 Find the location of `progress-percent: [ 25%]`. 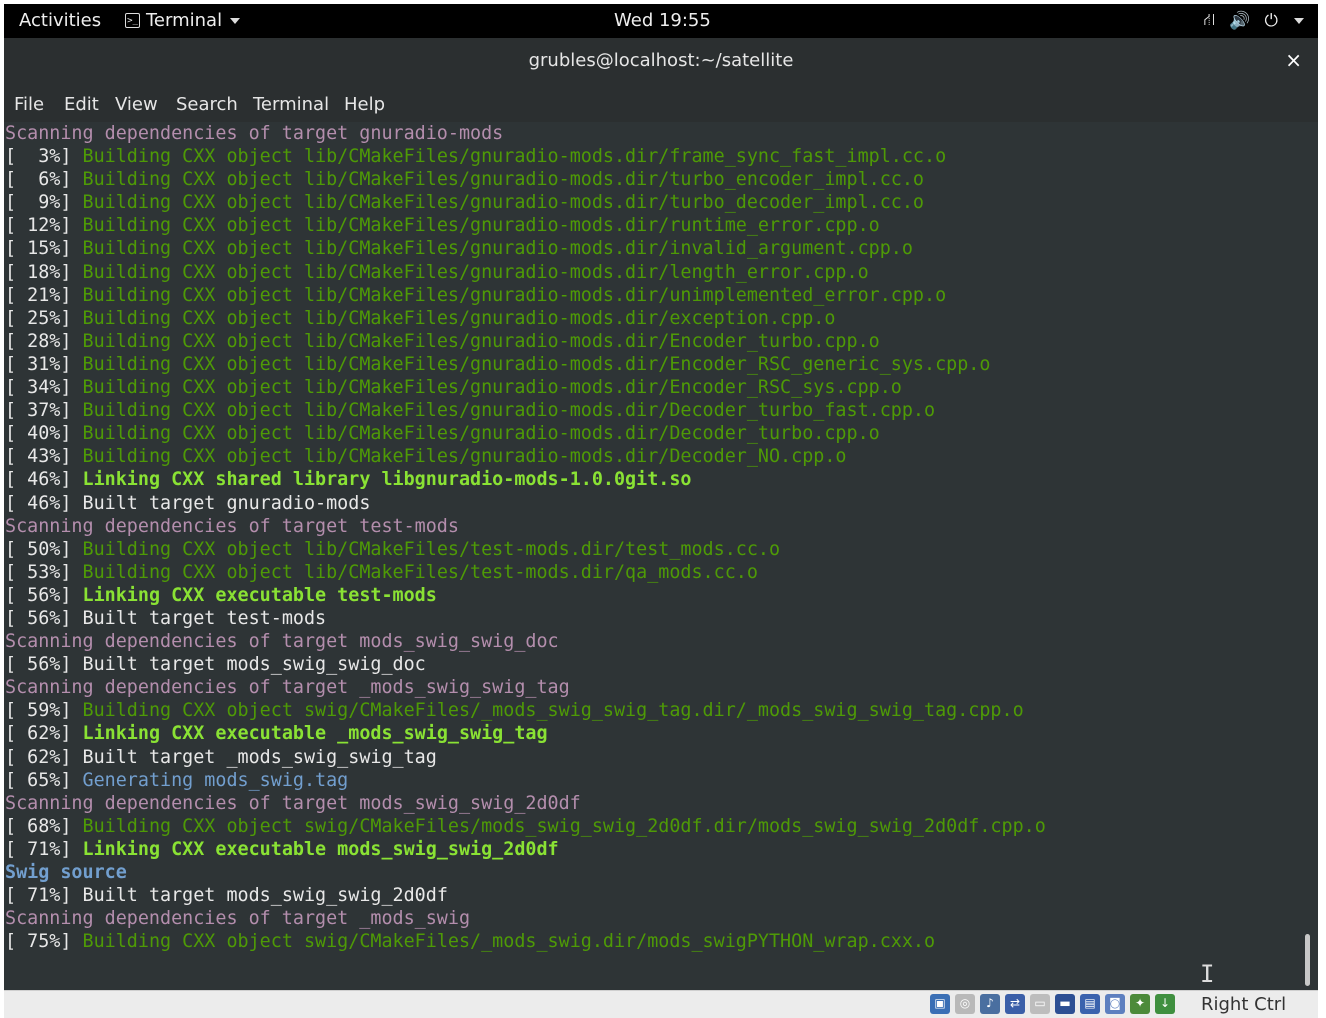

progress-percent: [ 25%] is located at coordinates (44, 318).